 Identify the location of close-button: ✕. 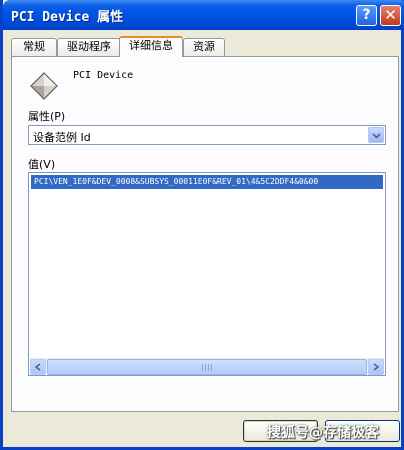
(390, 15).